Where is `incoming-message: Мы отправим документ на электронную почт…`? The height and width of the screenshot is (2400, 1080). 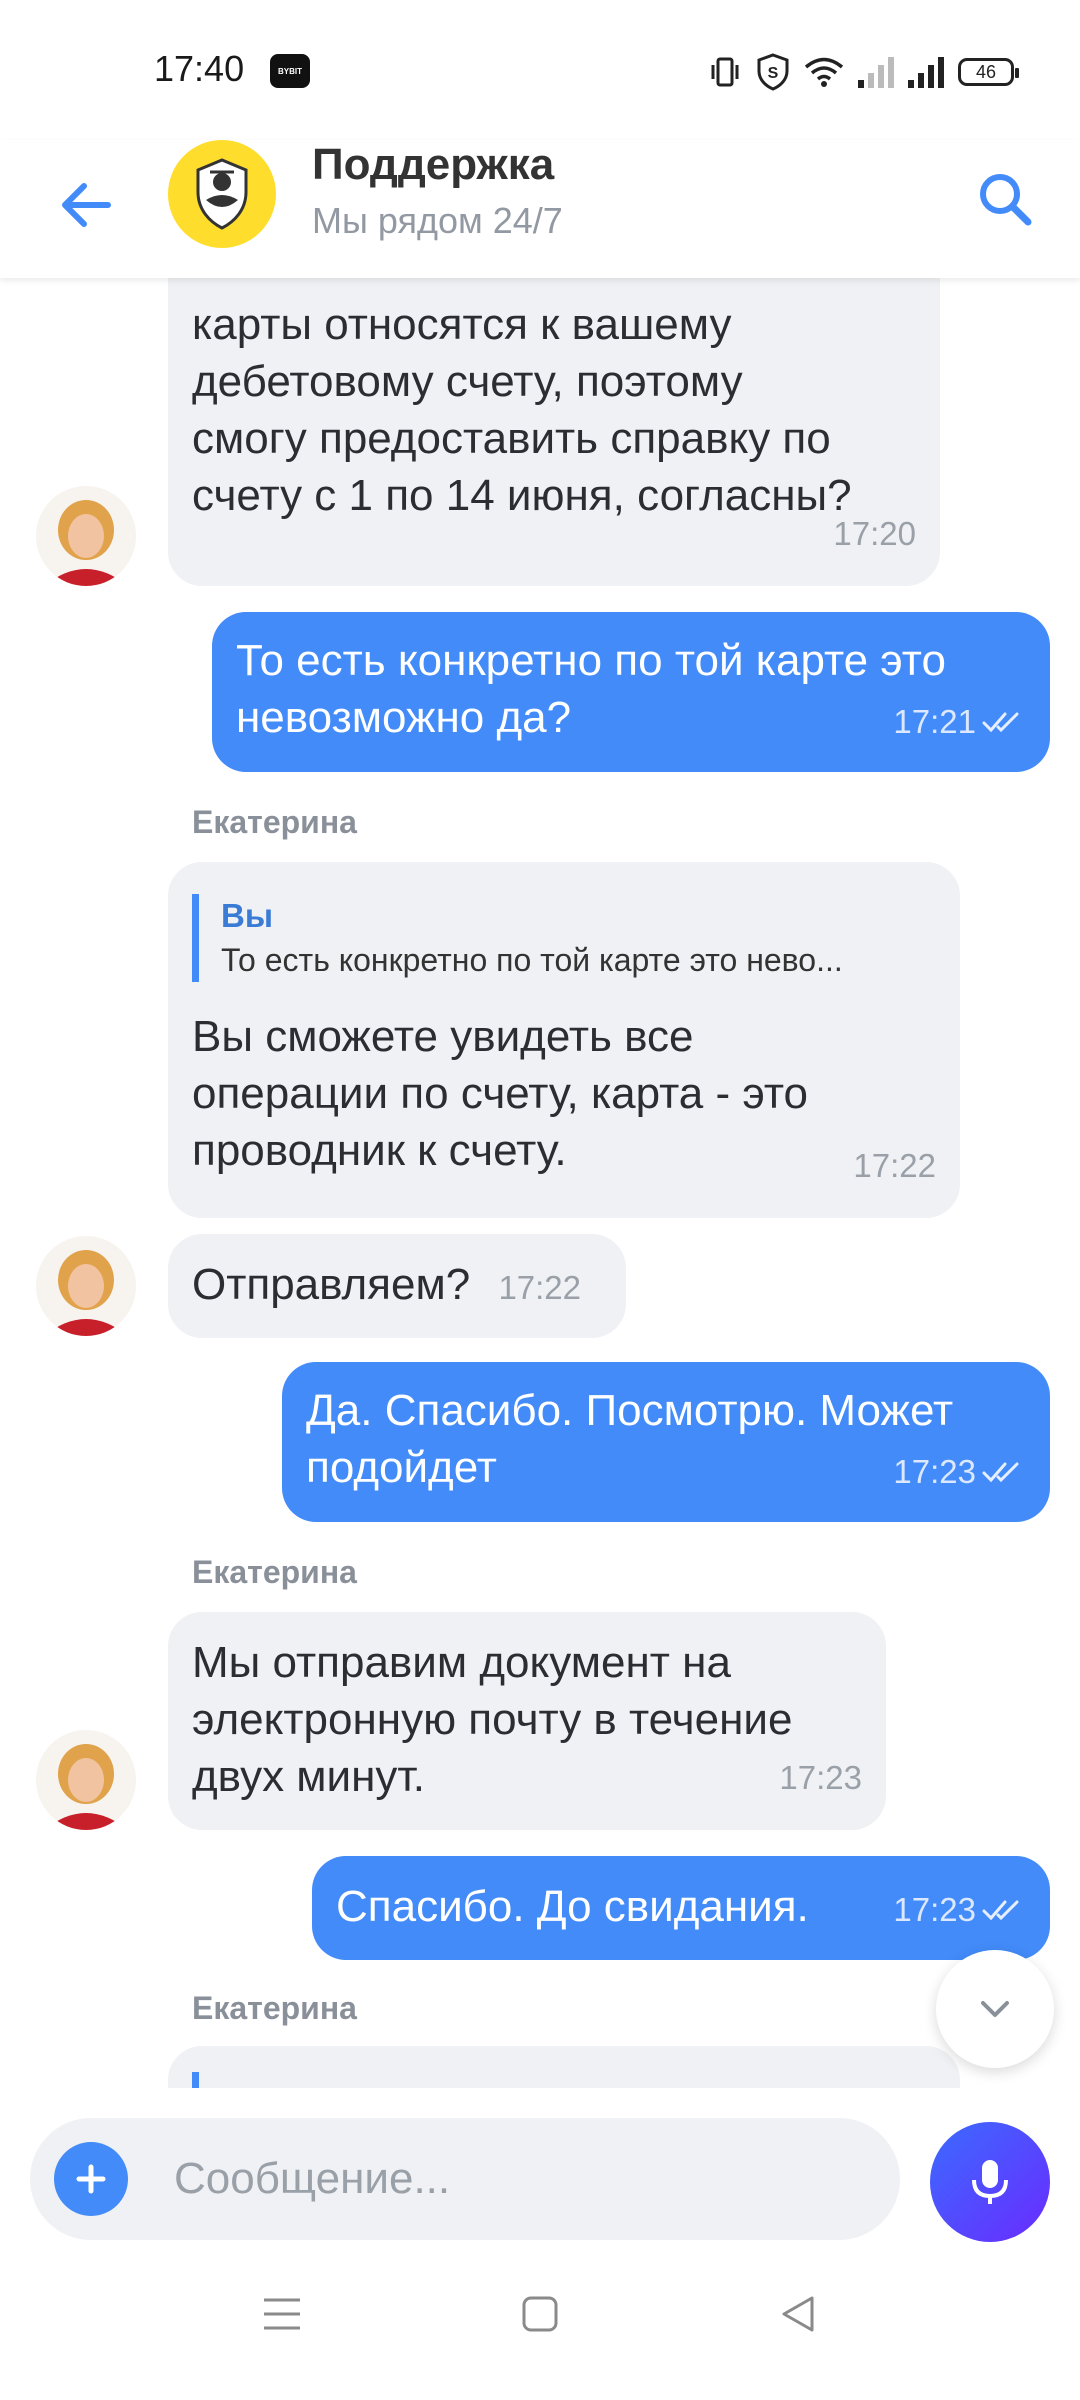
incoming-message: Мы отправим документ на электронную почт… is located at coordinates (527, 1721).